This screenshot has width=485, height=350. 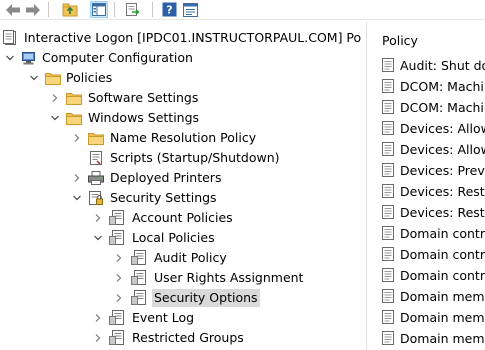 What do you see at coordinates (183, 78) in the screenshot?
I see `tree-item-policies: Policies` at bounding box center [183, 78].